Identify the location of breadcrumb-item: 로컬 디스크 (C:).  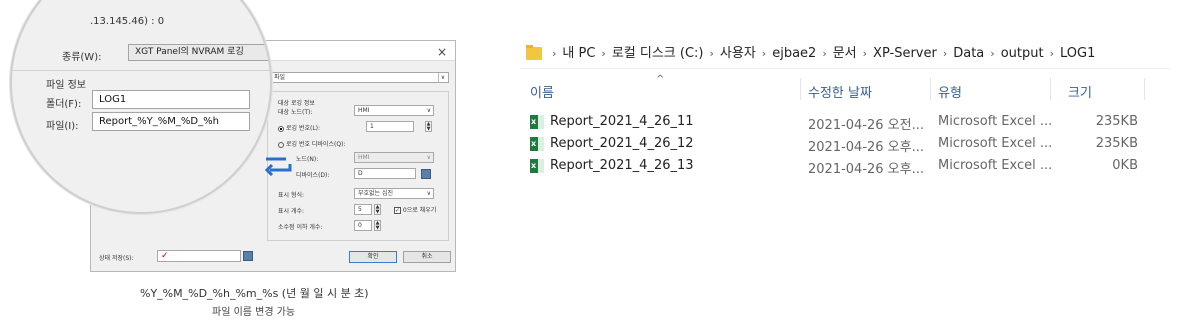
(658, 53).